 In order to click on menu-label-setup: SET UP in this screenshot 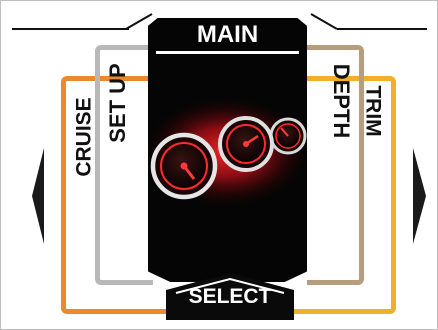, I will do `click(117, 103)`.